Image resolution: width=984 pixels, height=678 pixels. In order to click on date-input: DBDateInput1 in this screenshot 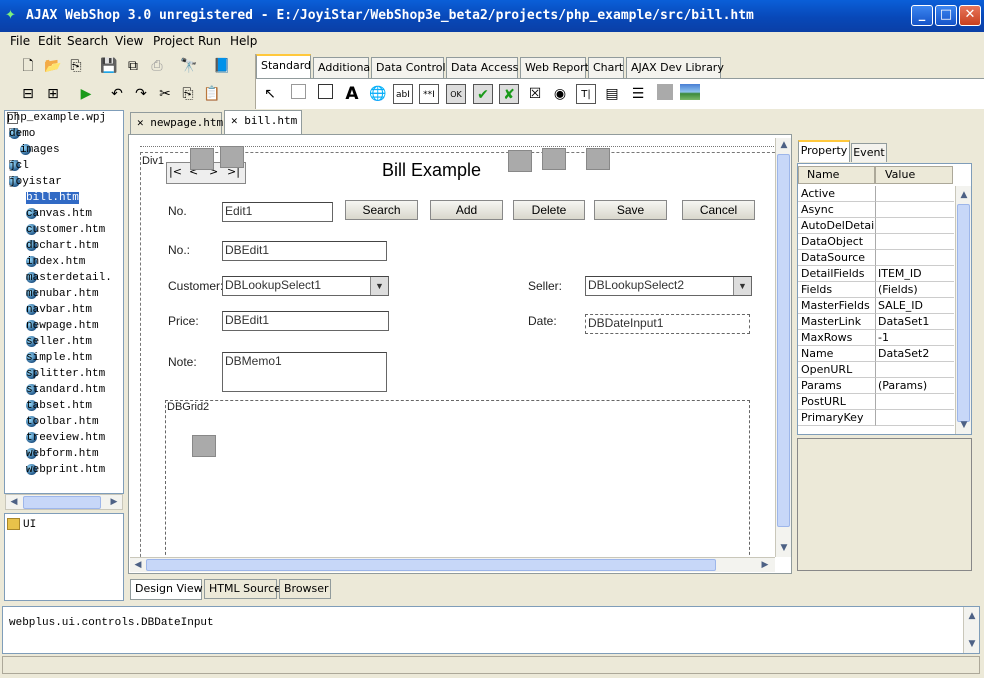, I will do `click(667, 324)`.